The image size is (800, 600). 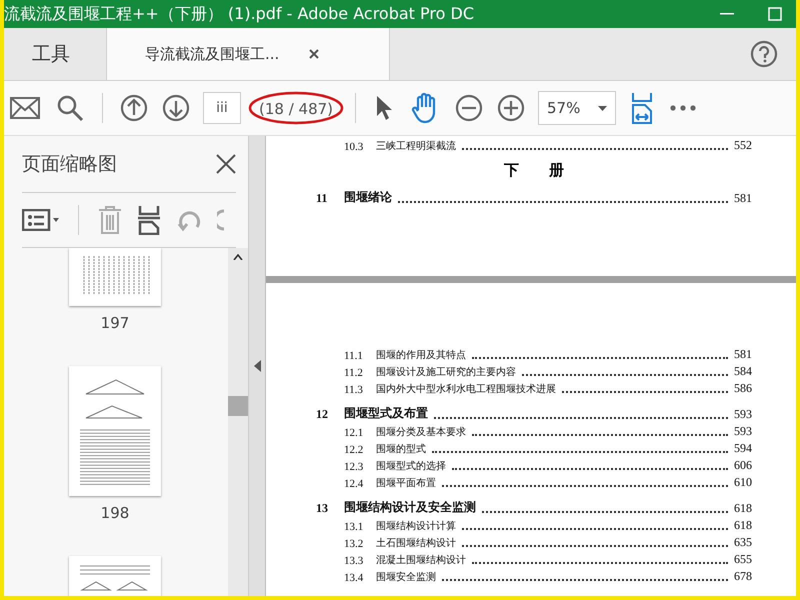 What do you see at coordinates (354, 390) in the screenshot?
I see `section-number: 11.3` at bounding box center [354, 390].